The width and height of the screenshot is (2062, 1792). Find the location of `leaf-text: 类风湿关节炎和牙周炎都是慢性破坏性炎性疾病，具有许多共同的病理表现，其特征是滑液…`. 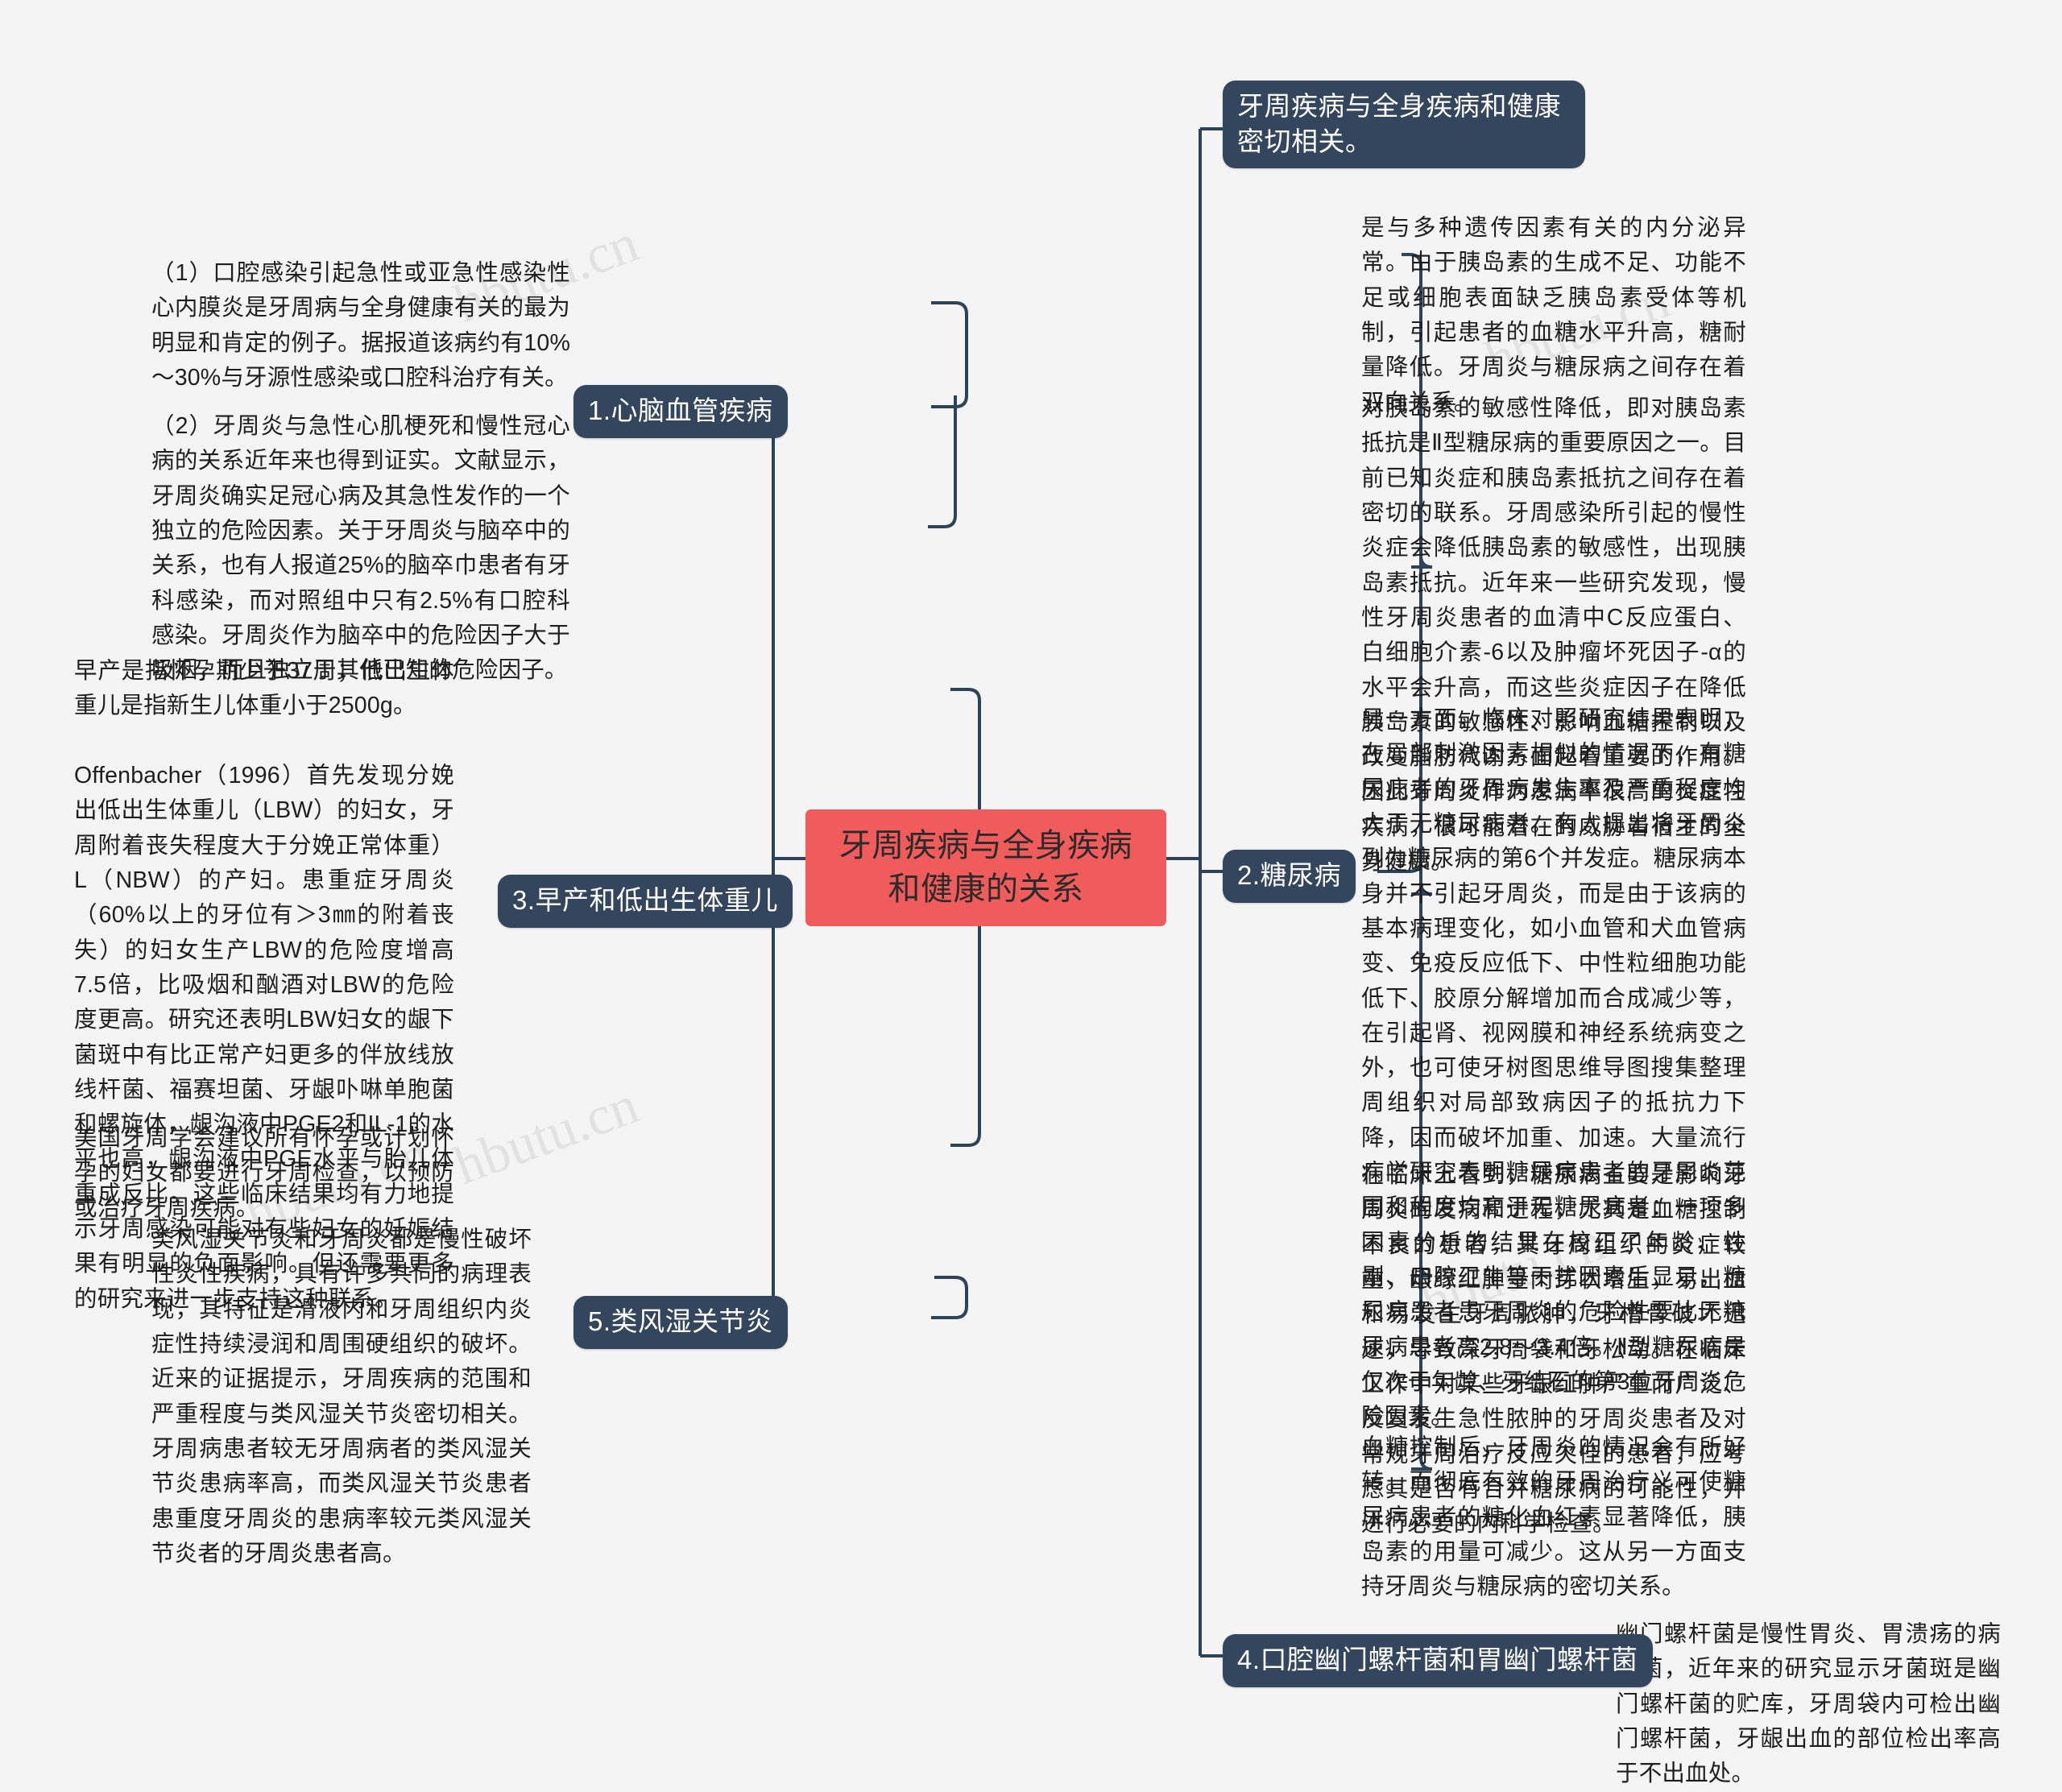

leaf-text: 类风湿关节炎和牙周炎都是慢性破坏性炎性疾病，具有许多共同的病理表现，其特征是滑液… is located at coordinates (341, 1396).